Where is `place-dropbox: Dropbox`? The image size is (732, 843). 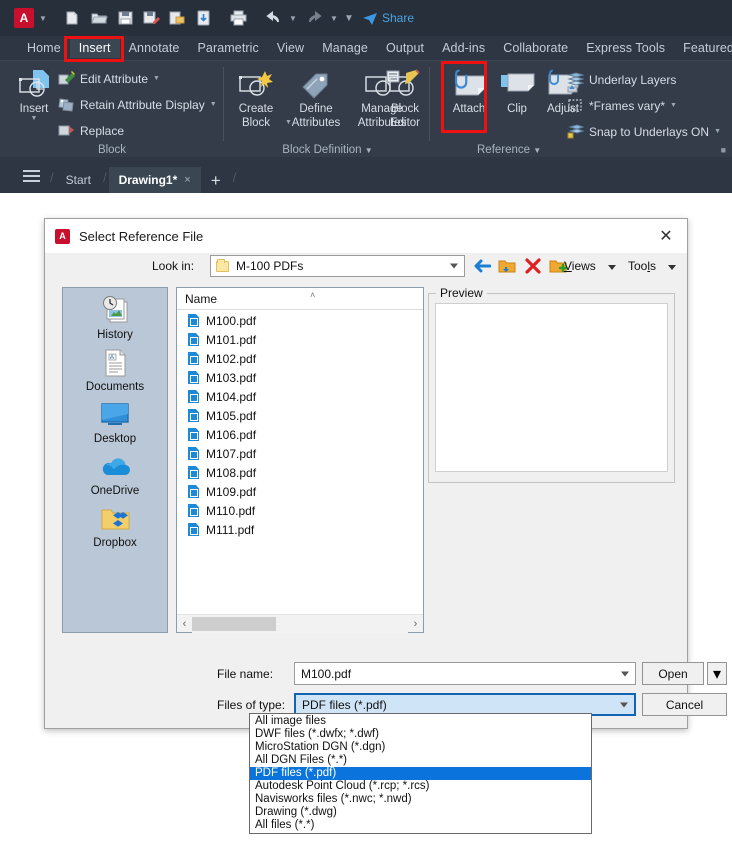
place-dropbox: Dropbox is located at coordinates (115, 525).